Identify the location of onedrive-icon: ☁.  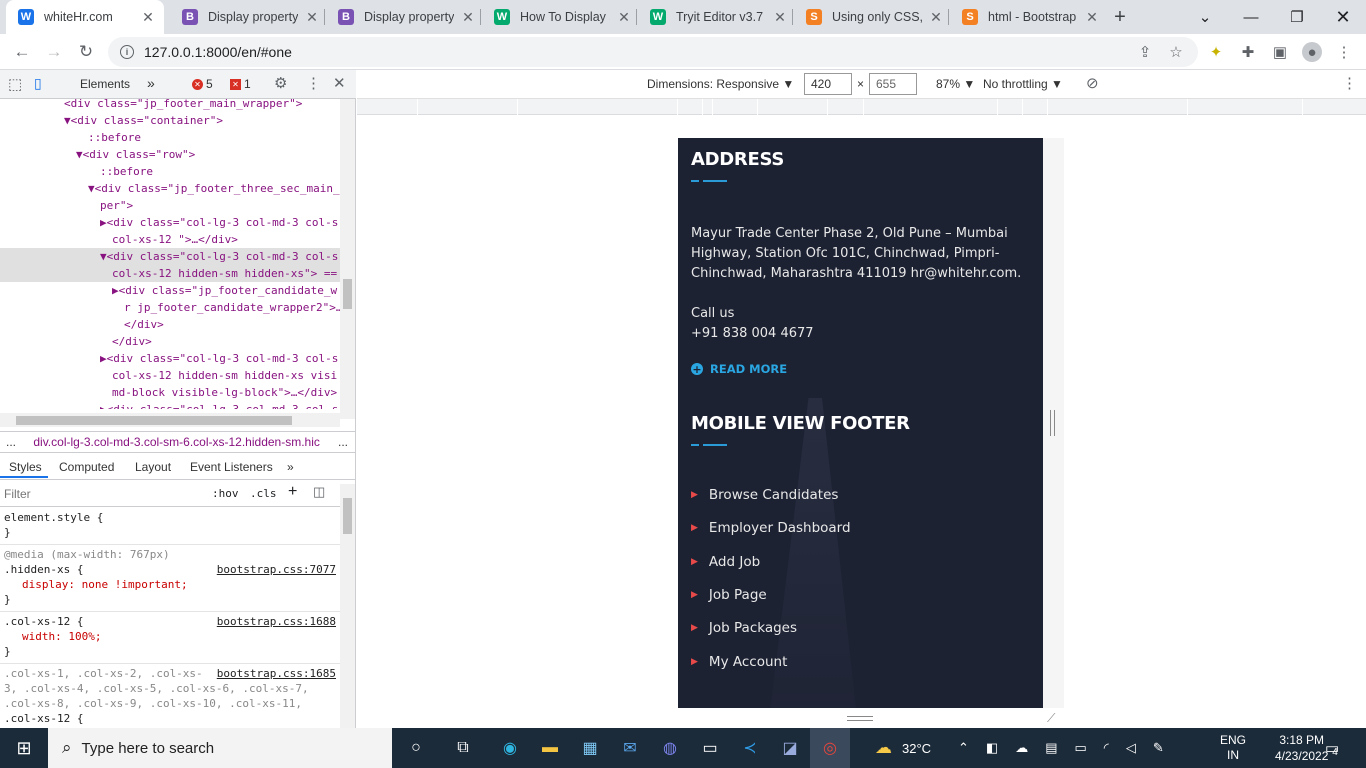
(1021, 748).